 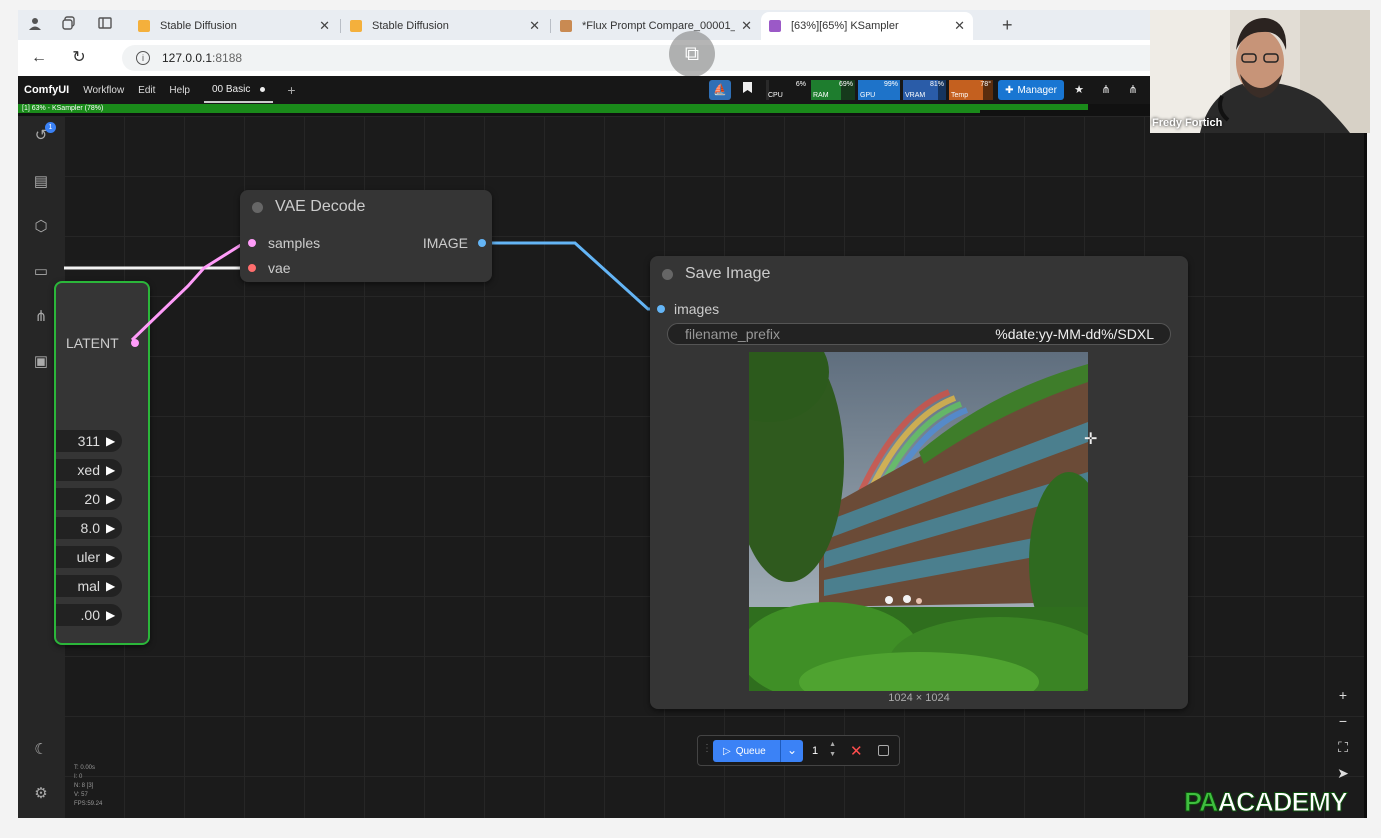 What do you see at coordinates (697, 309) in the screenshot?
I see `images-label: images` at bounding box center [697, 309].